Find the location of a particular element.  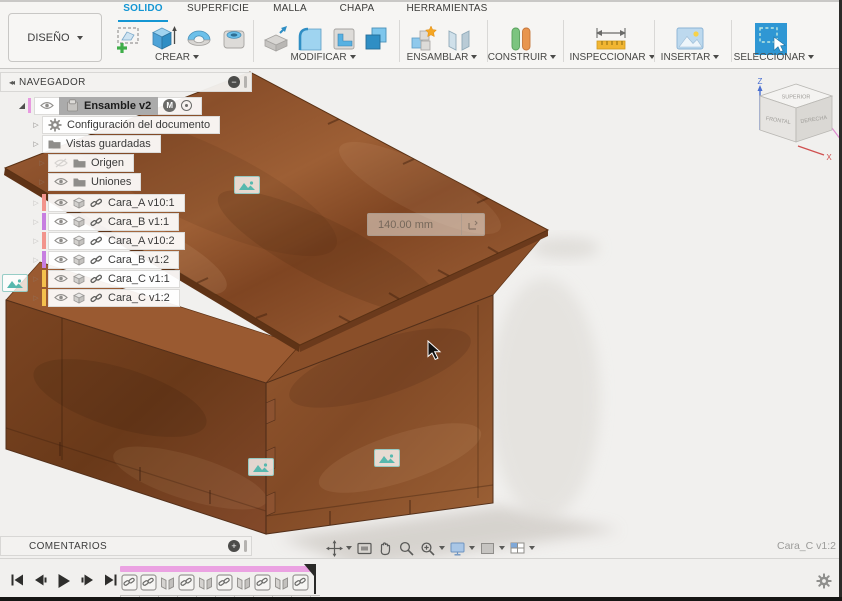

tab-solido: SOLIDO is located at coordinates (143, 12).